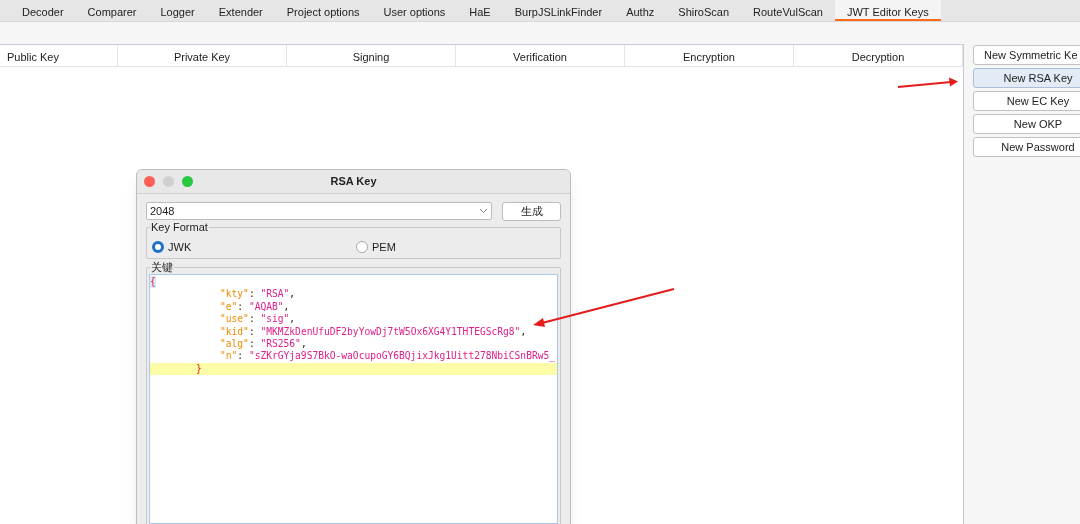 The height and width of the screenshot is (524, 1080). What do you see at coordinates (373, 332) in the screenshot?
I see `code-line: "kid": "MKMZkDenUfuDF2byYowDj7tW5Ox6XG4Y1THTEGScRg8",` at bounding box center [373, 332].